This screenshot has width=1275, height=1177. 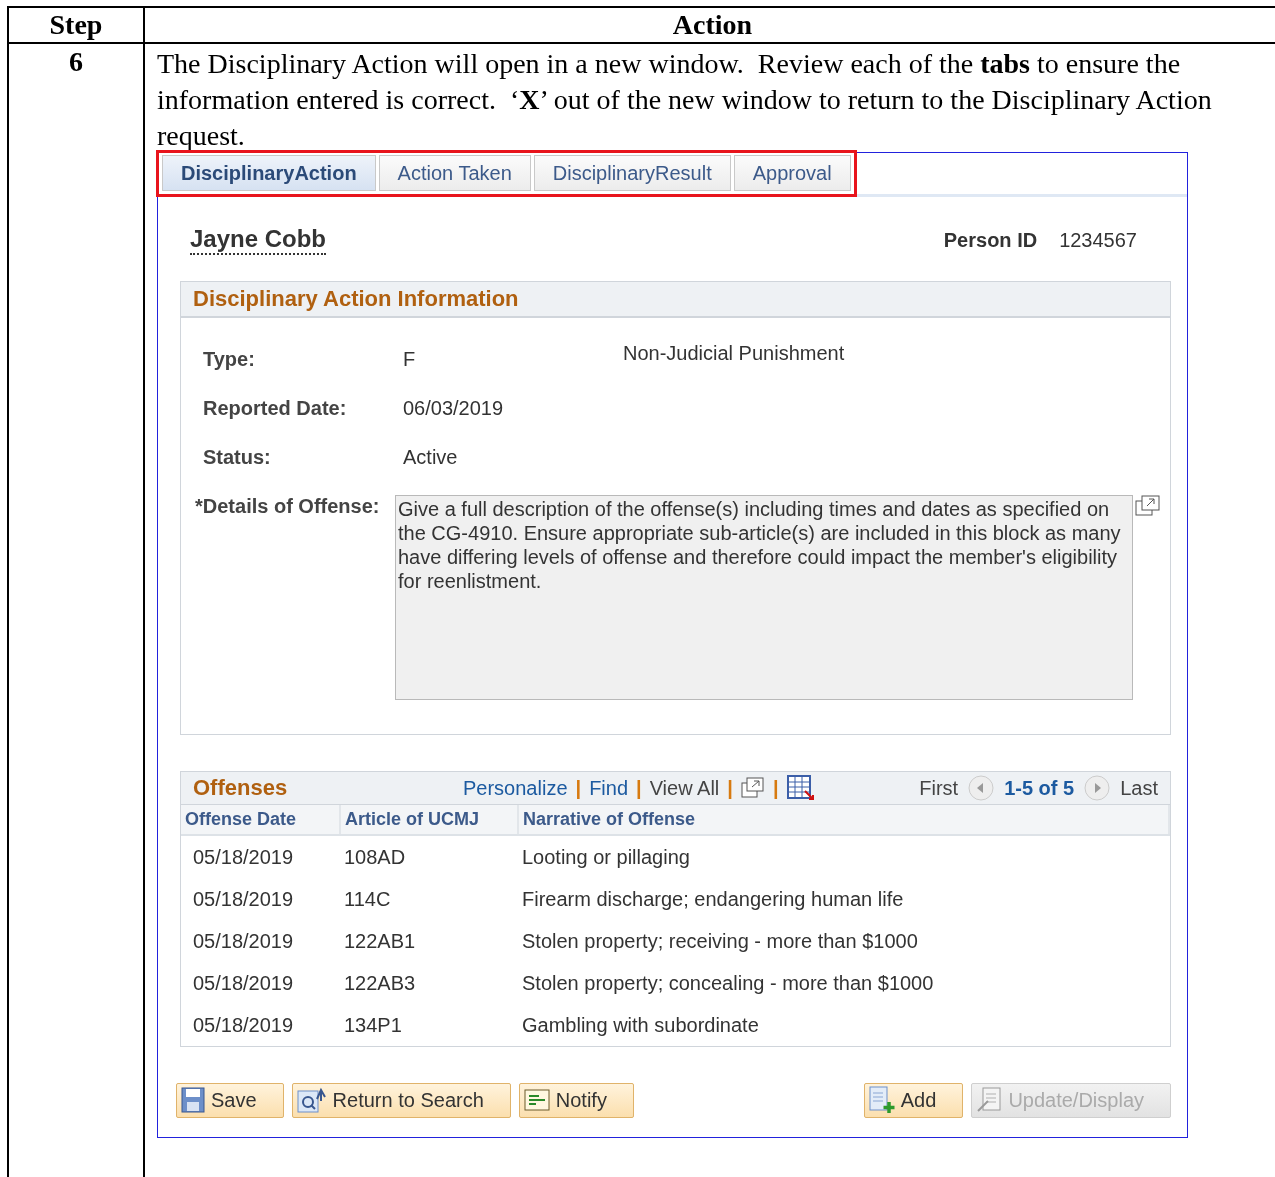 What do you see at coordinates (576, 1100) in the screenshot?
I see `action-button: Notify` at bounding box center [576, 1100].